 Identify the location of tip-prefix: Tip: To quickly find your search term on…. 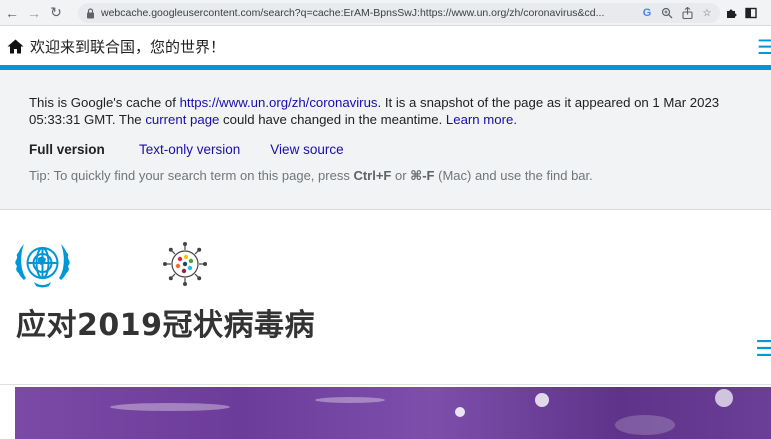
(191, 175).